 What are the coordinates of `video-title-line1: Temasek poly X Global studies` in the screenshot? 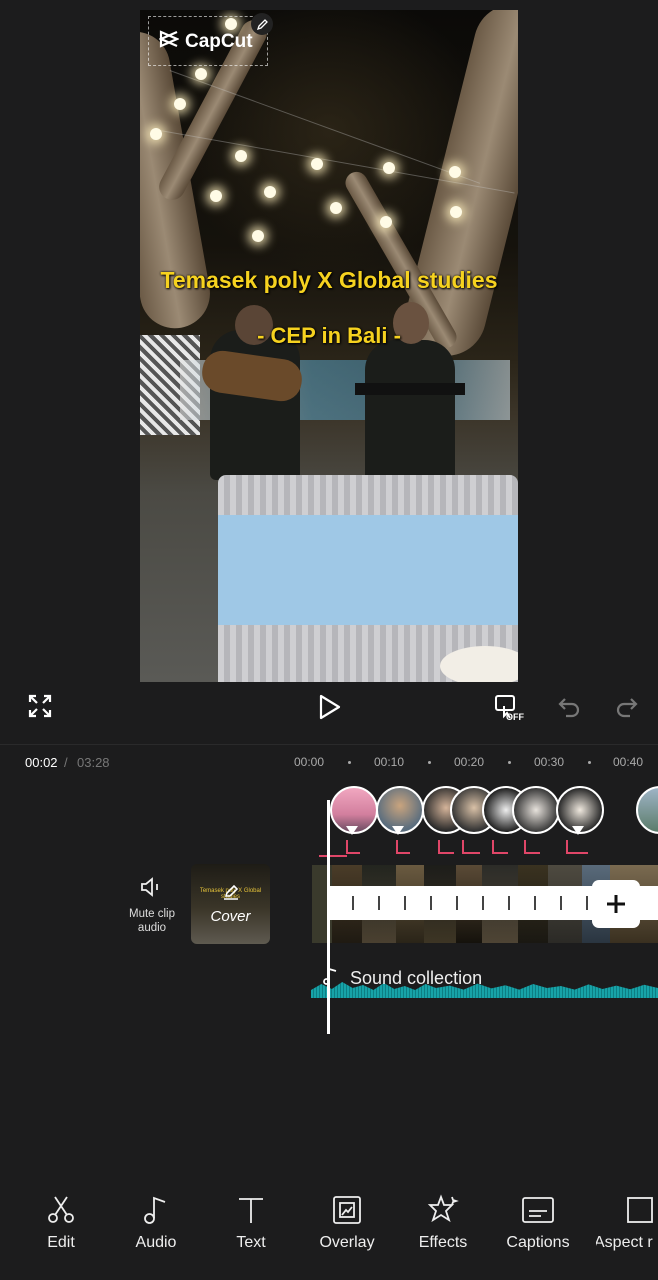 It's located at (329, 280).